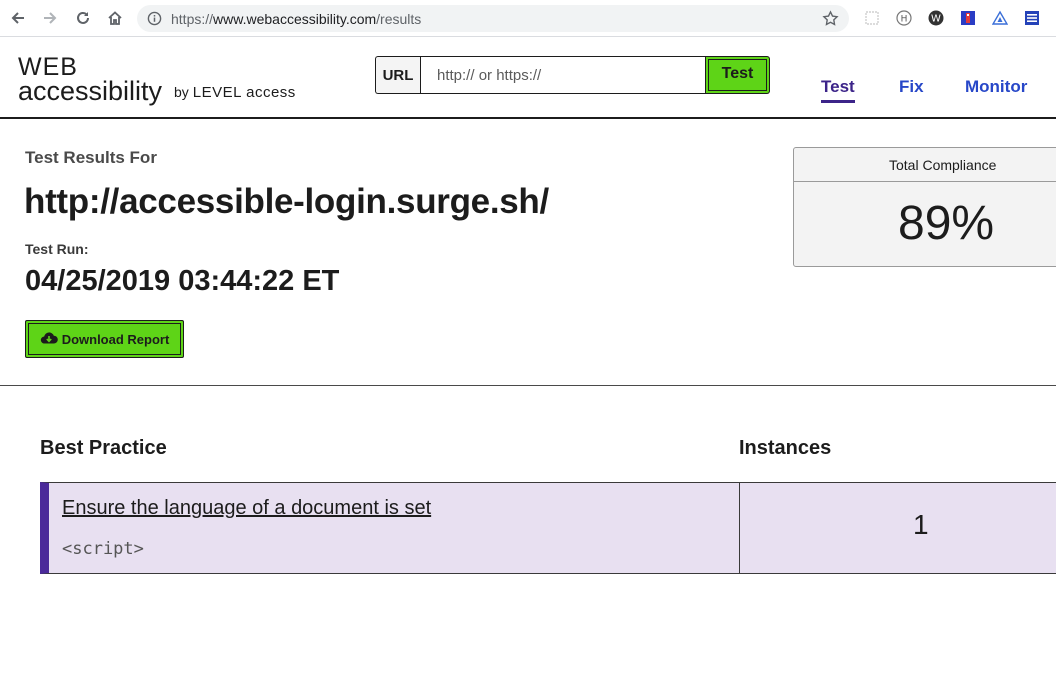 This screenshot has width=1056, height=673. I want to click on bookmark-star-icon, so click(830, 21).